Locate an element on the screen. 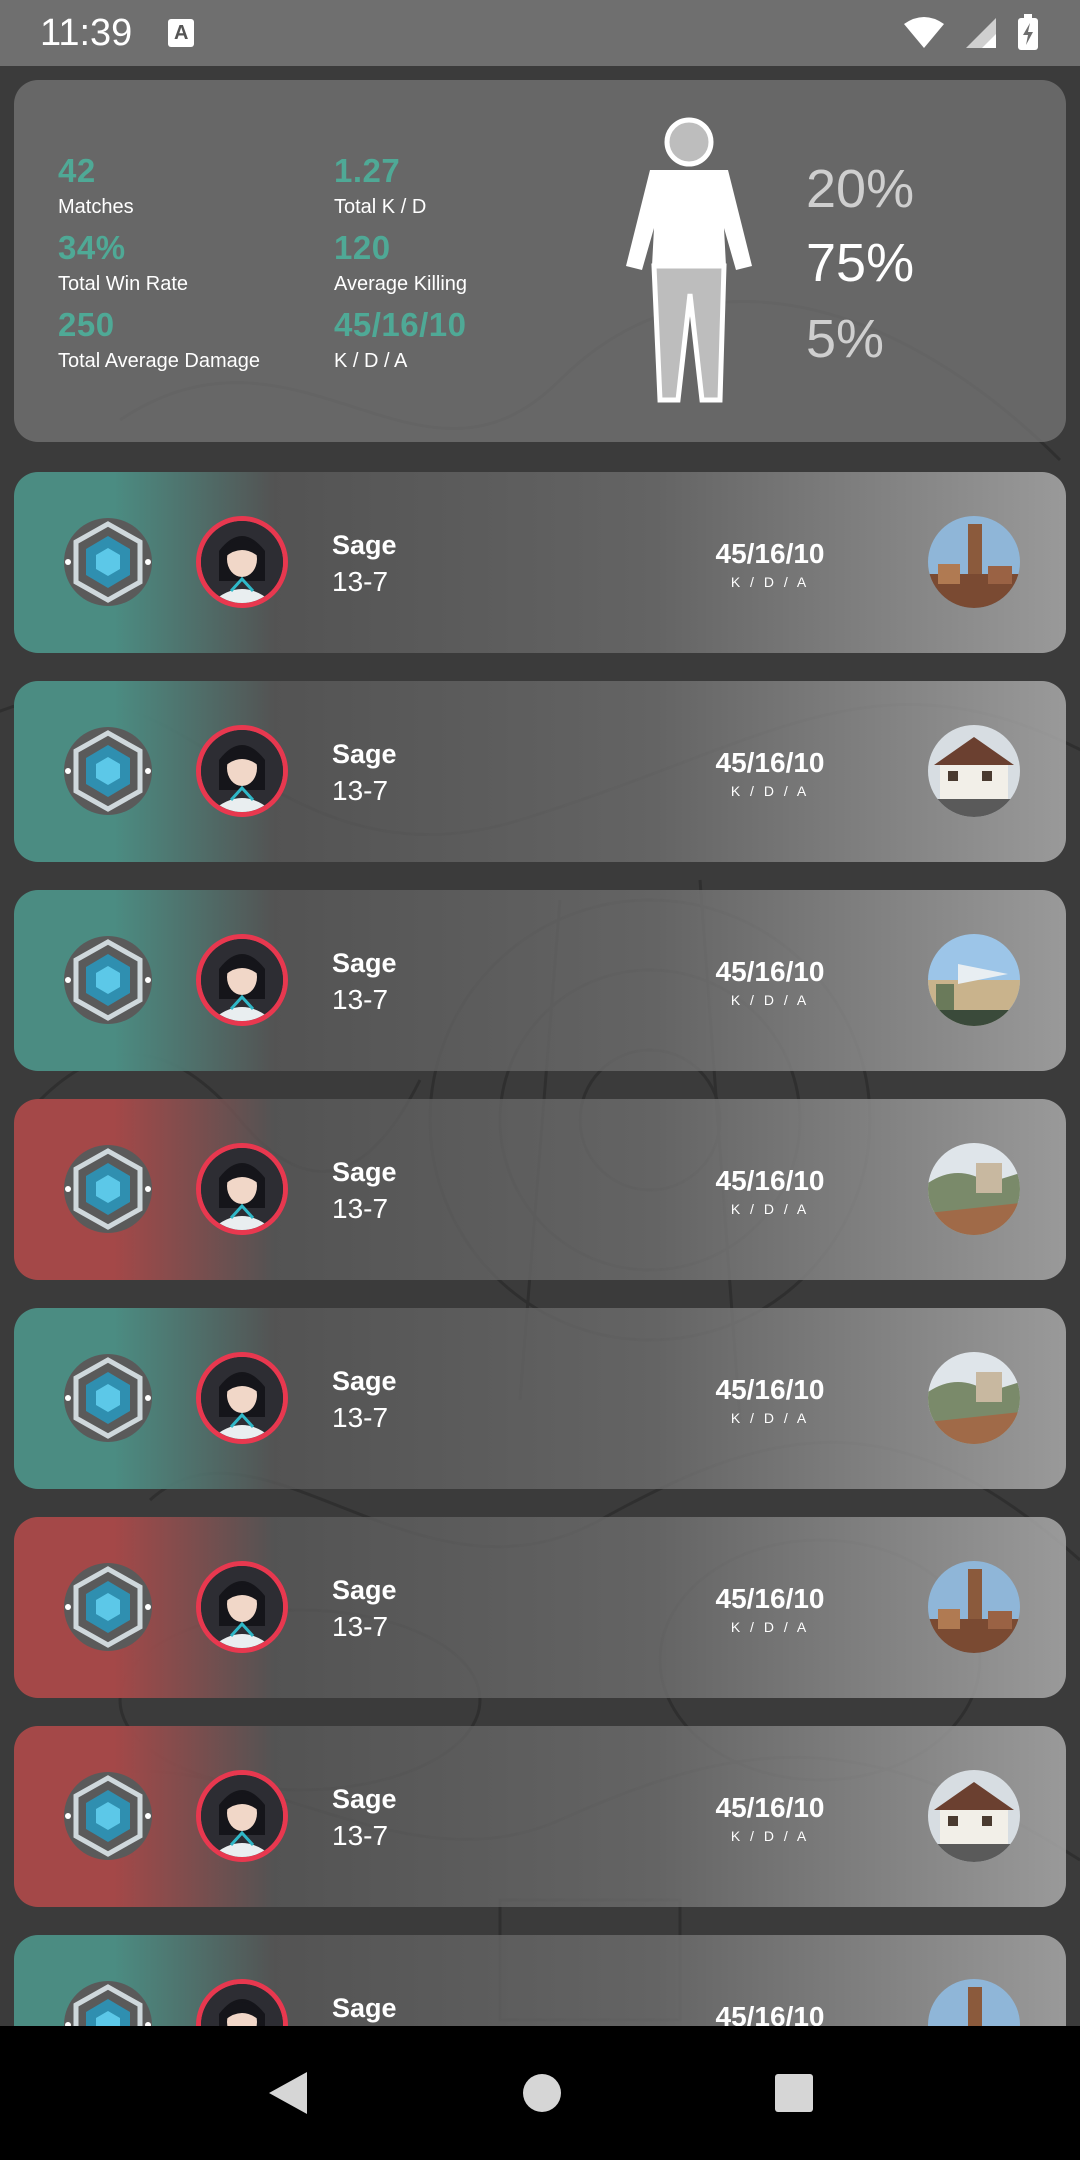 The image size is (1080, 2160). status-icons is located at coordinates (971, 33).